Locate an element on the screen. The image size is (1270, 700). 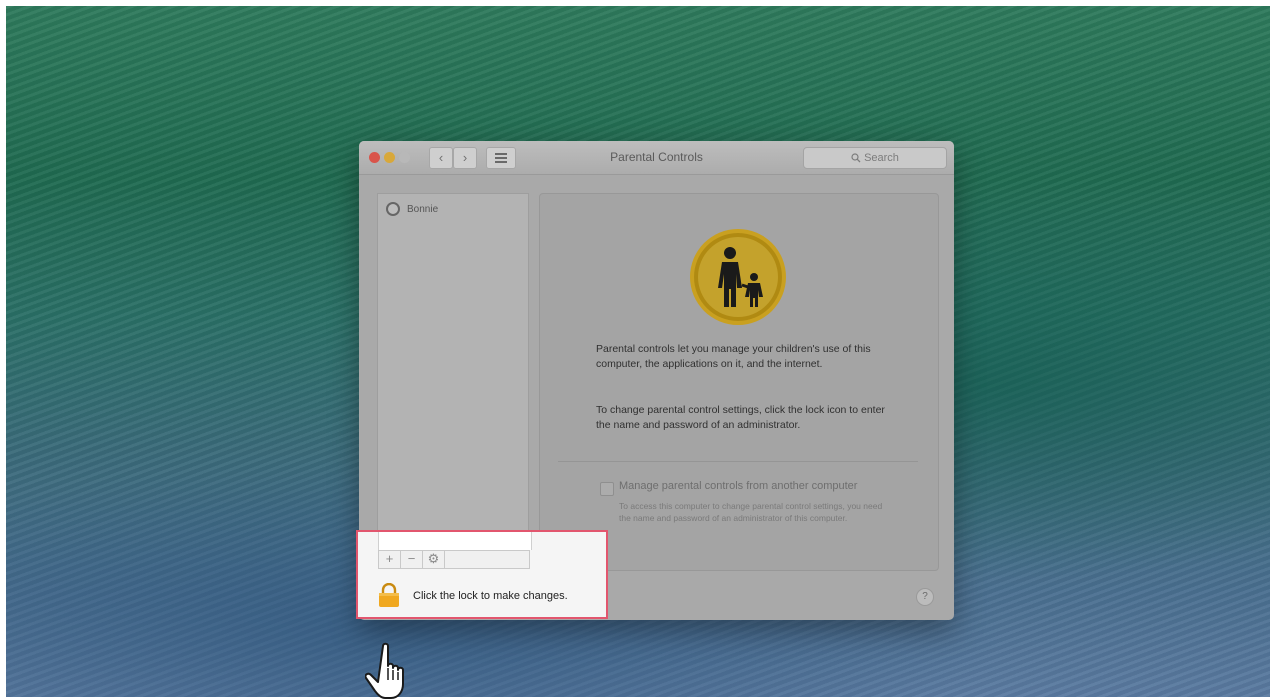
pointing-hand-cursor-icon is located at coordinates (384, 670).